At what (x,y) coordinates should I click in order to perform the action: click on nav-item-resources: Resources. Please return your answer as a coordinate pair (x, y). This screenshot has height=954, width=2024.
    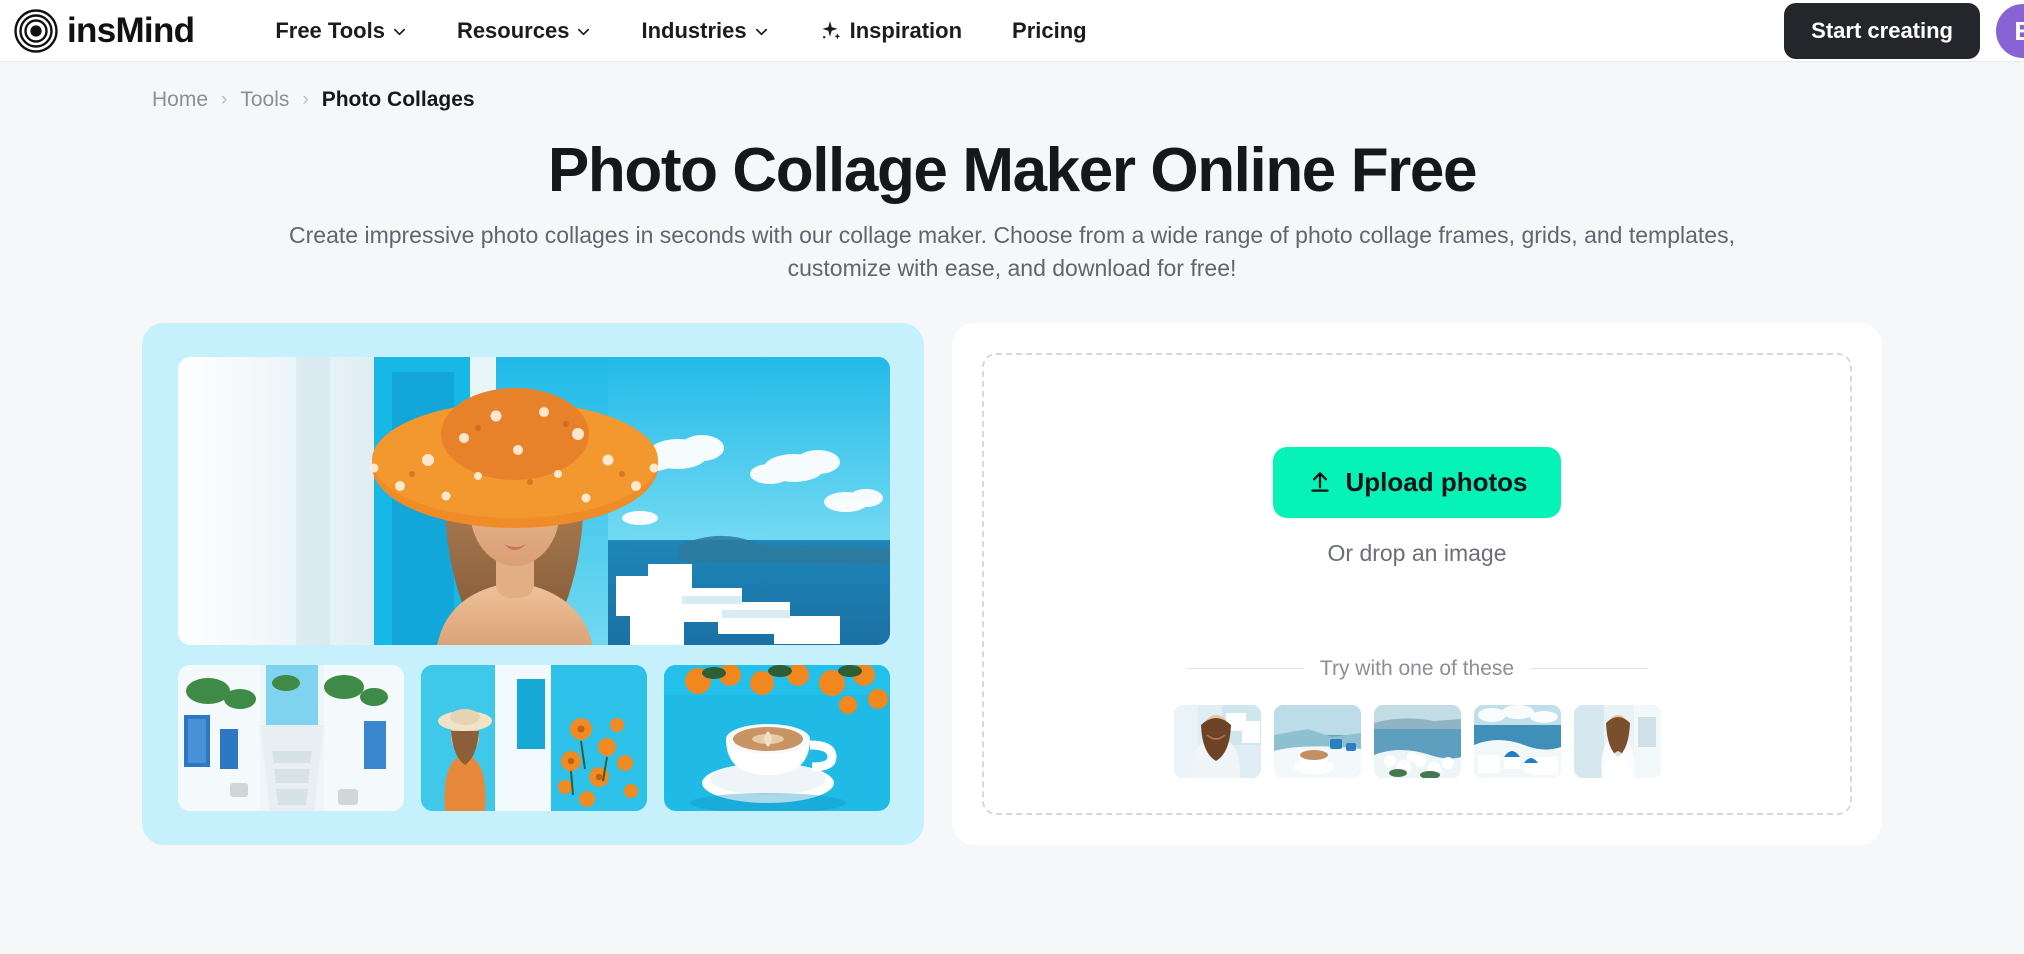
    Looking at the image, I should click on (524, 31).